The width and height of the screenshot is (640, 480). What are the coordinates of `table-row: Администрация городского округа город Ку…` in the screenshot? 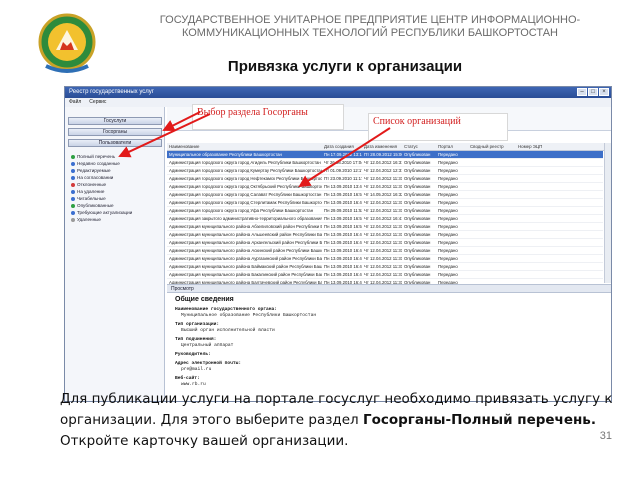 It's located at (385, 171).